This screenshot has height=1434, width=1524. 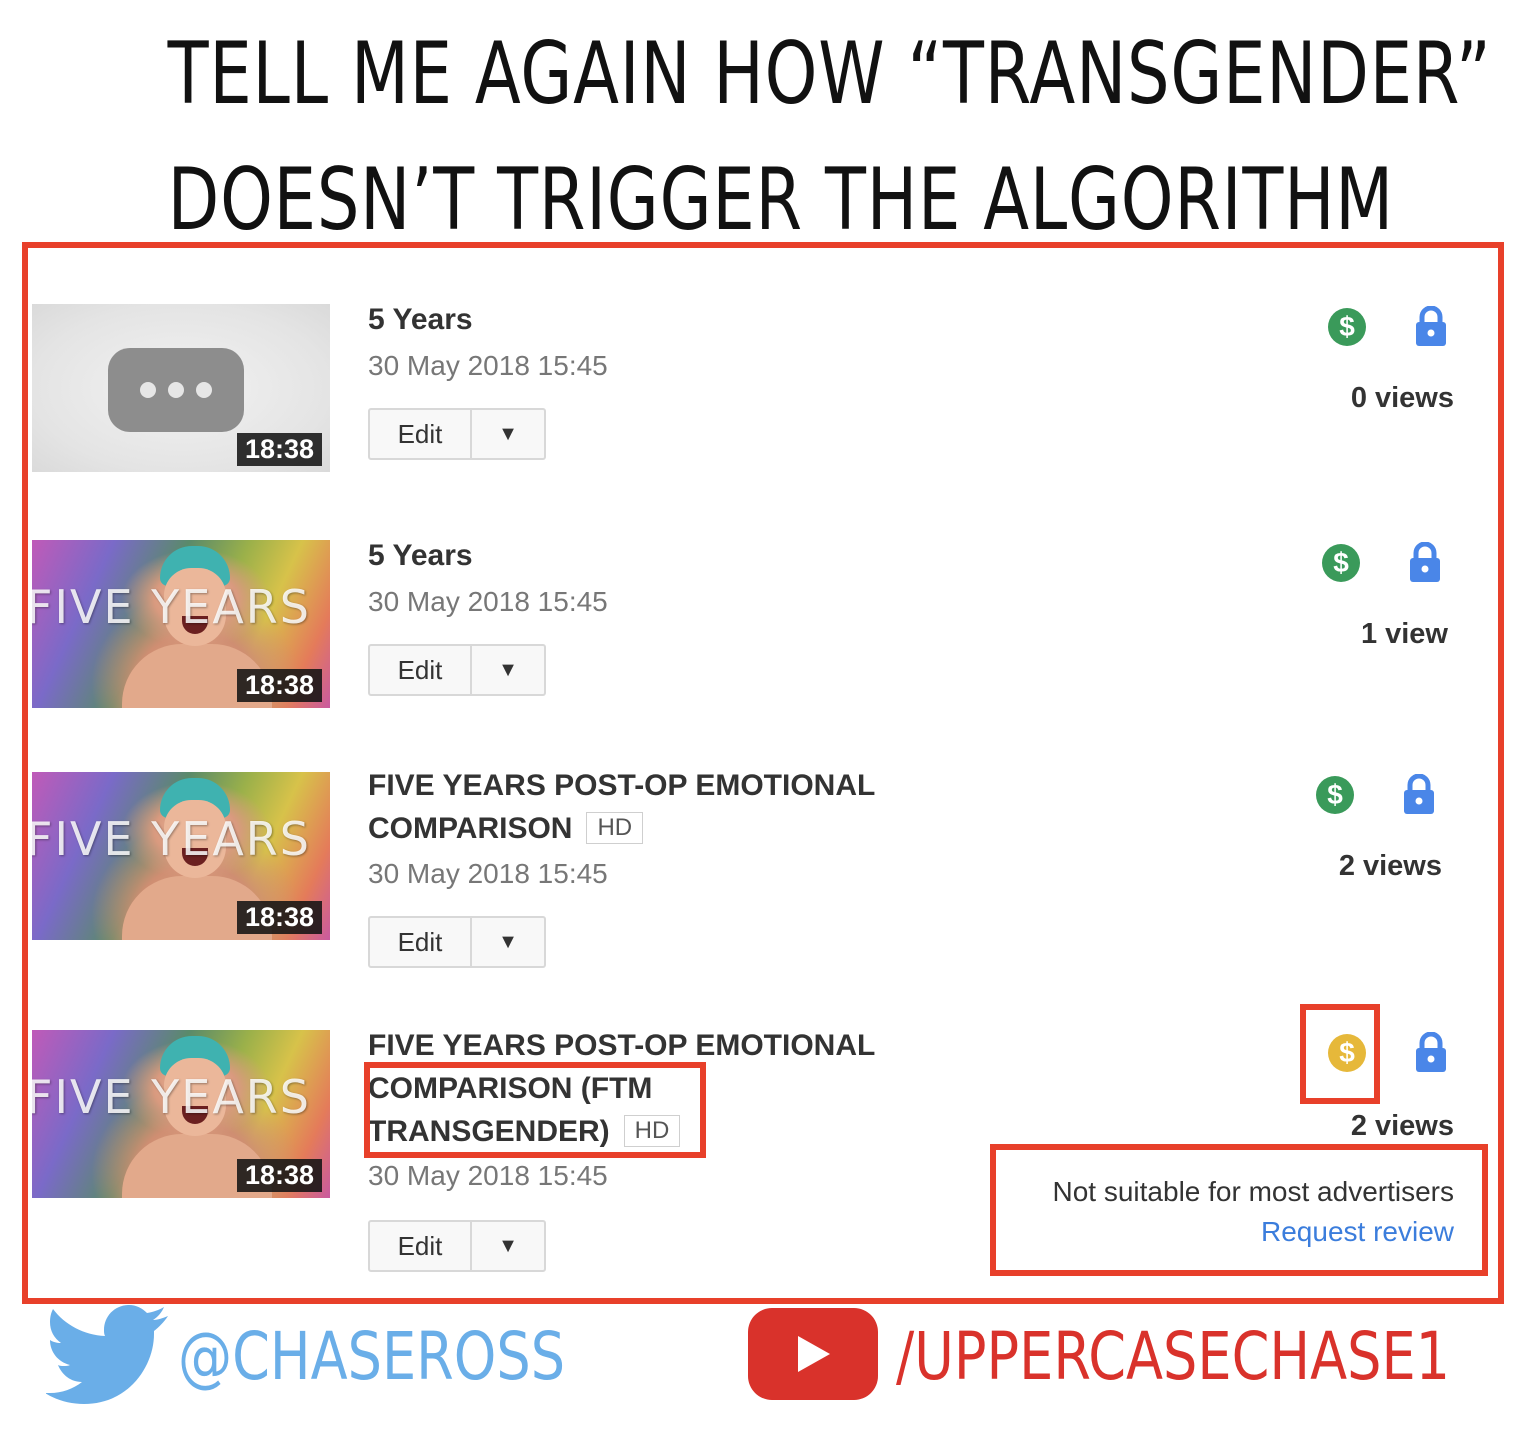 I want to click on hd-badge: HD, so click(x=615, y=828).